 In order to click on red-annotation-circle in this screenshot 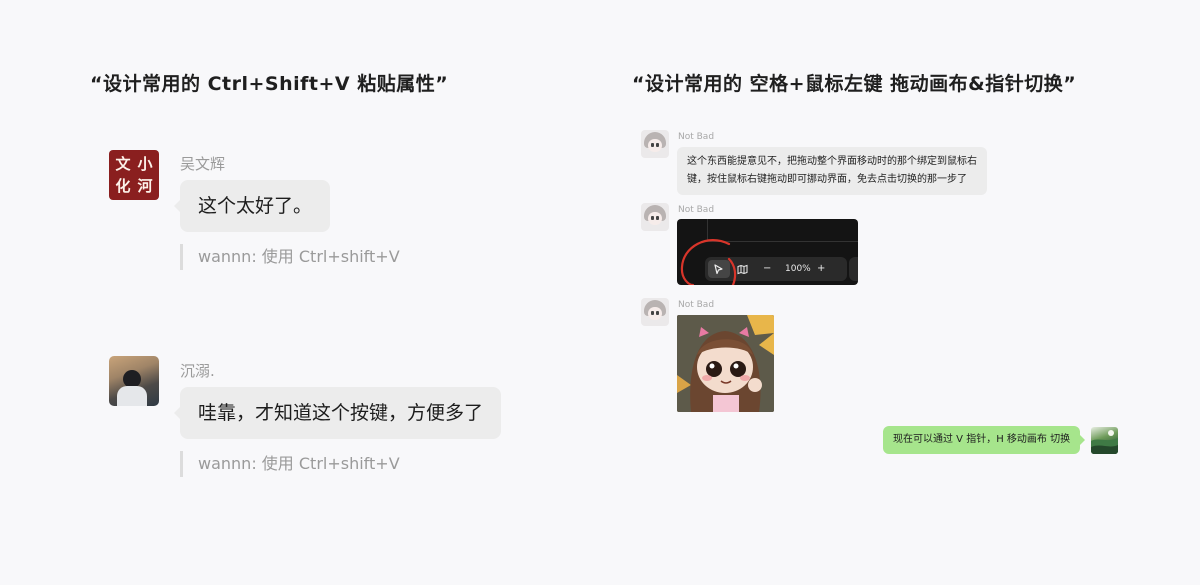, I will do `click(708, 262)`.